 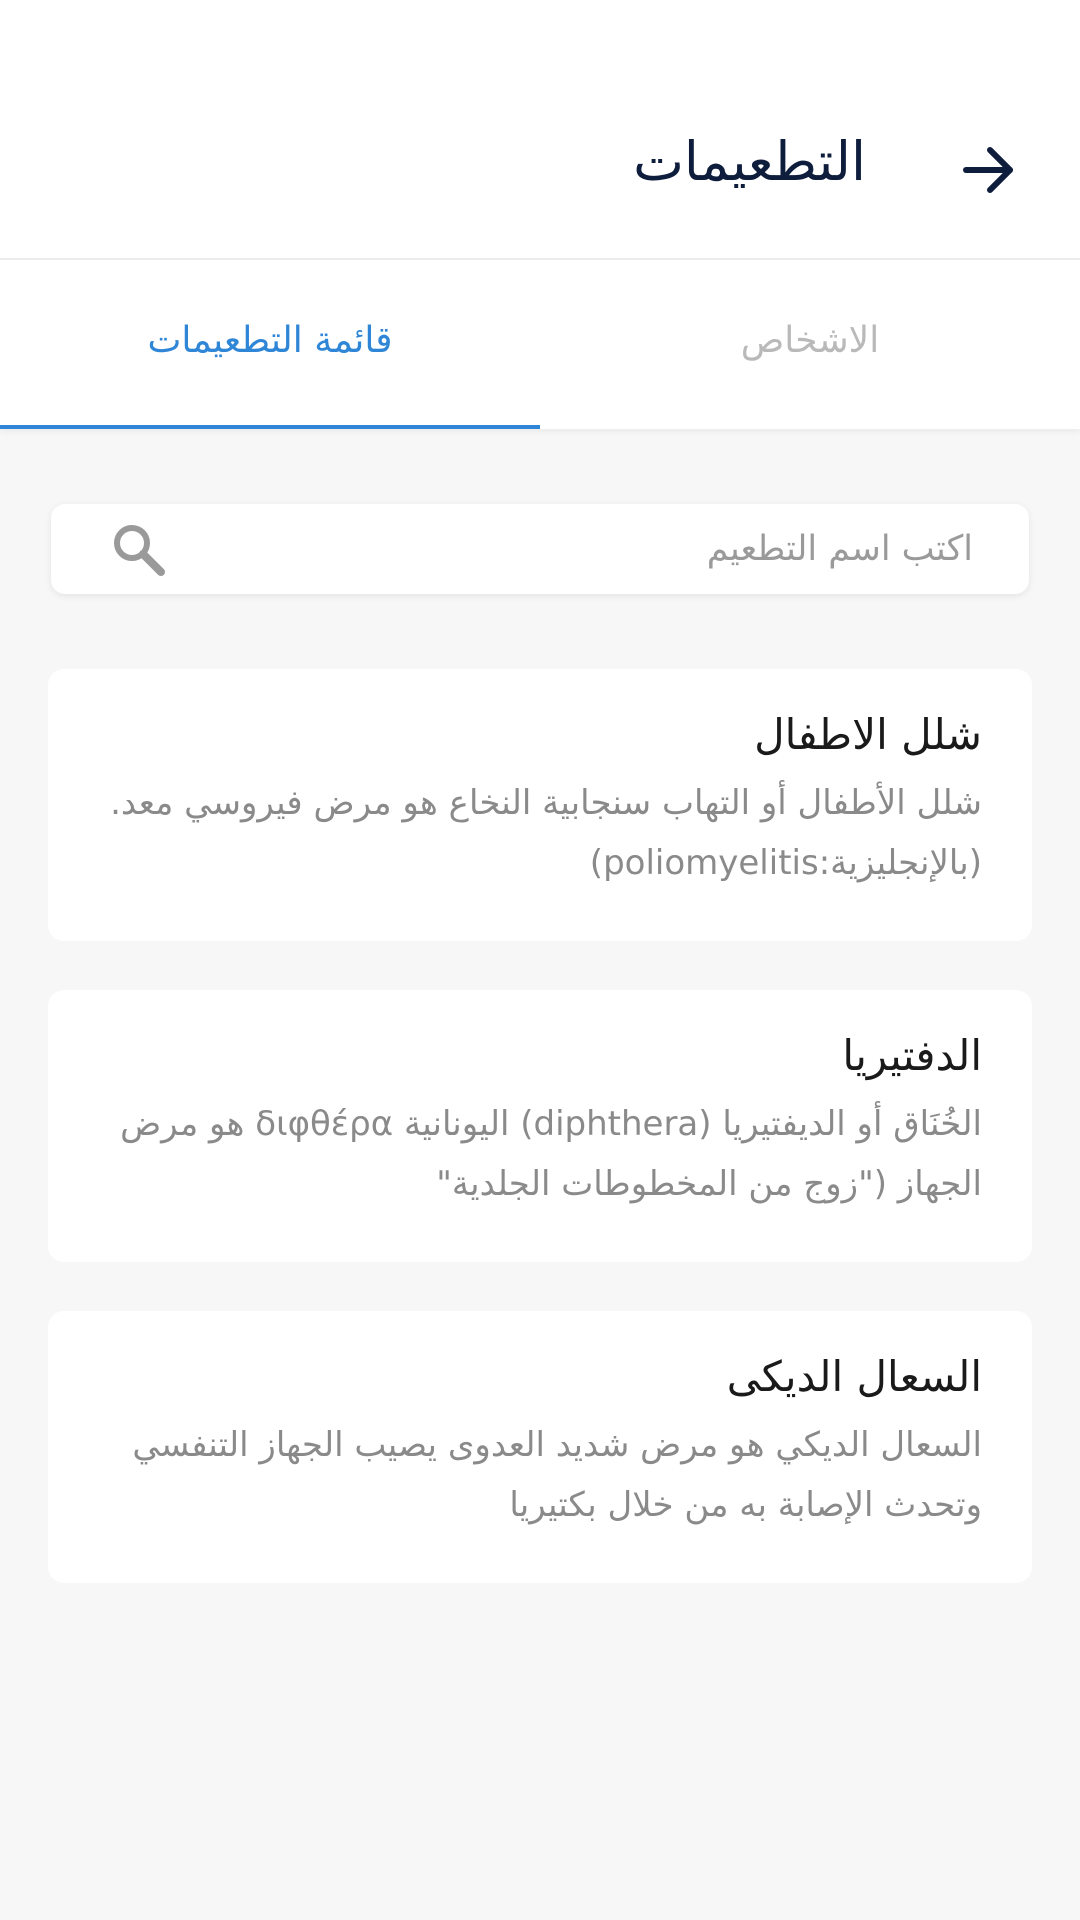 I want to click on search-bar, so click(x=540, y=549).